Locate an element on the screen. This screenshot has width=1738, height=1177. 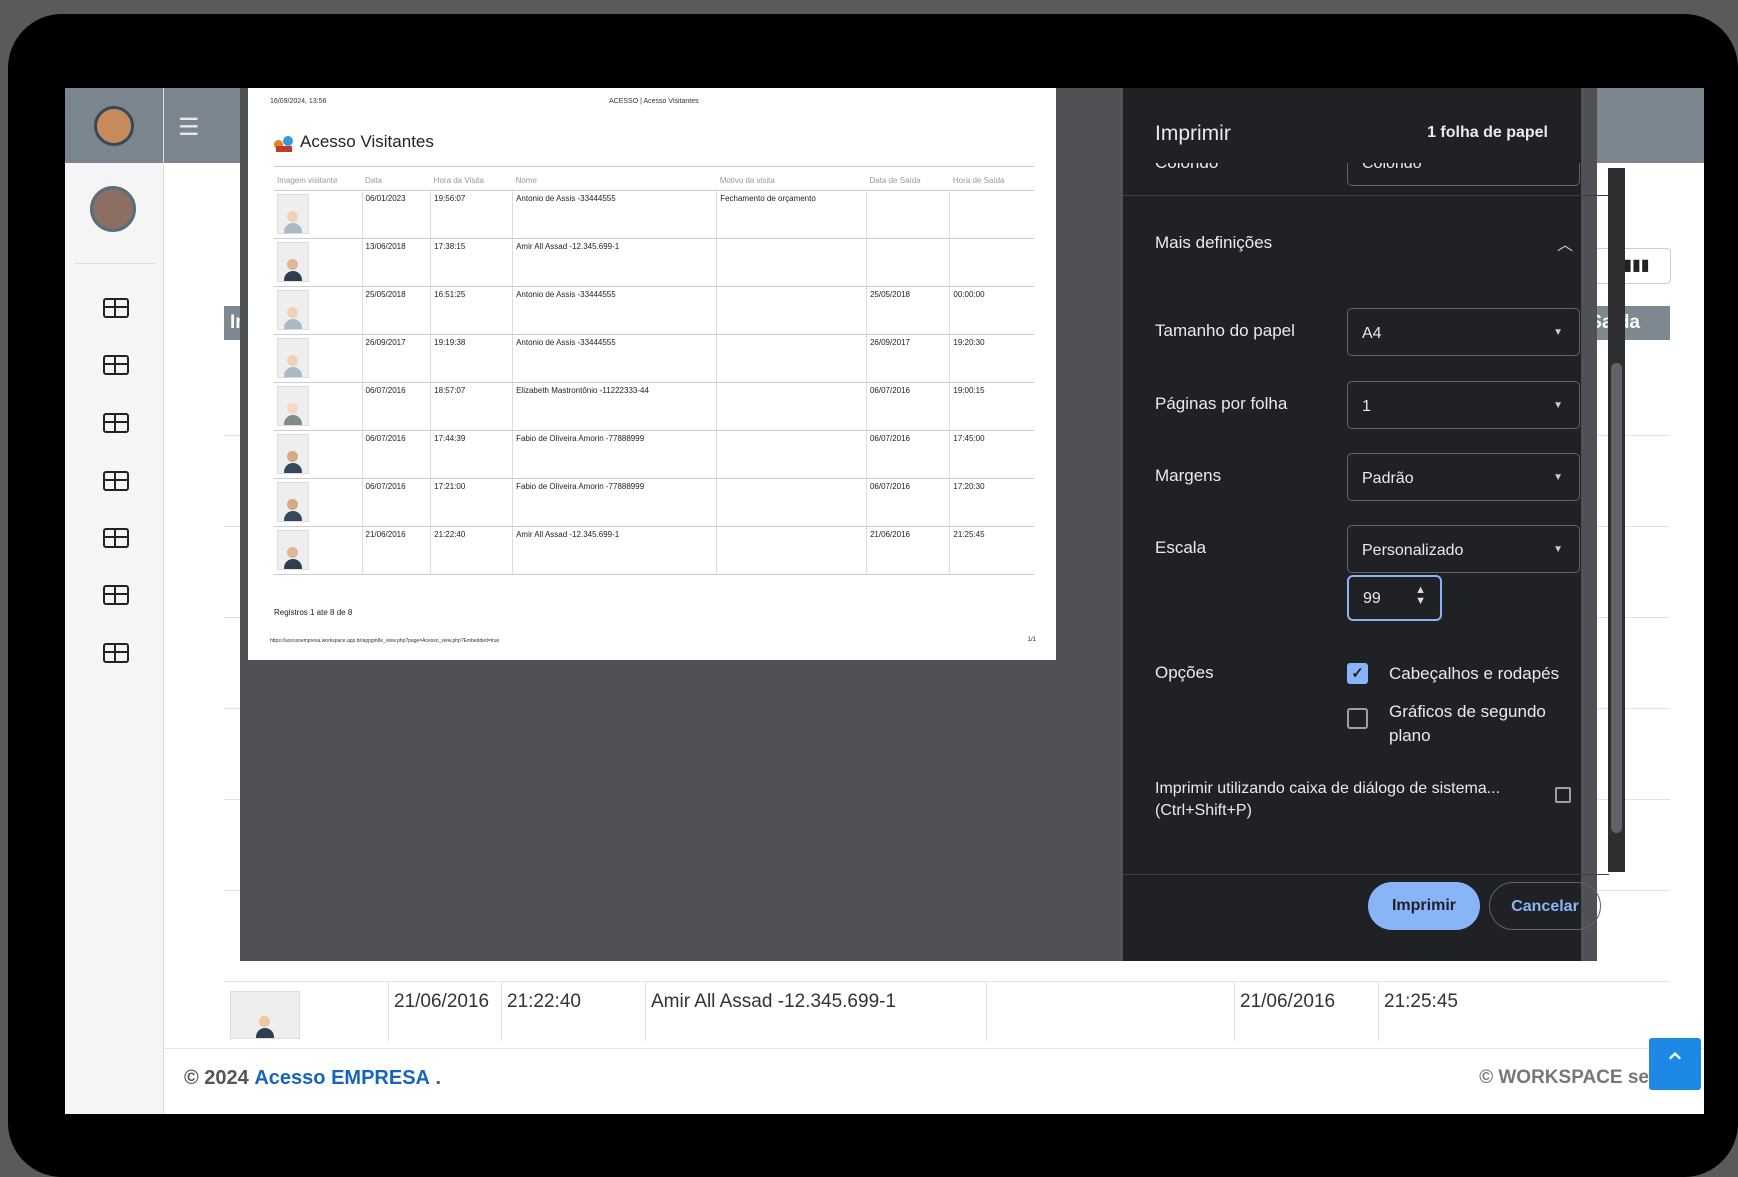
print-header-title: ACESSO | Acesso Visitantes is located at coordinates (654, 101).